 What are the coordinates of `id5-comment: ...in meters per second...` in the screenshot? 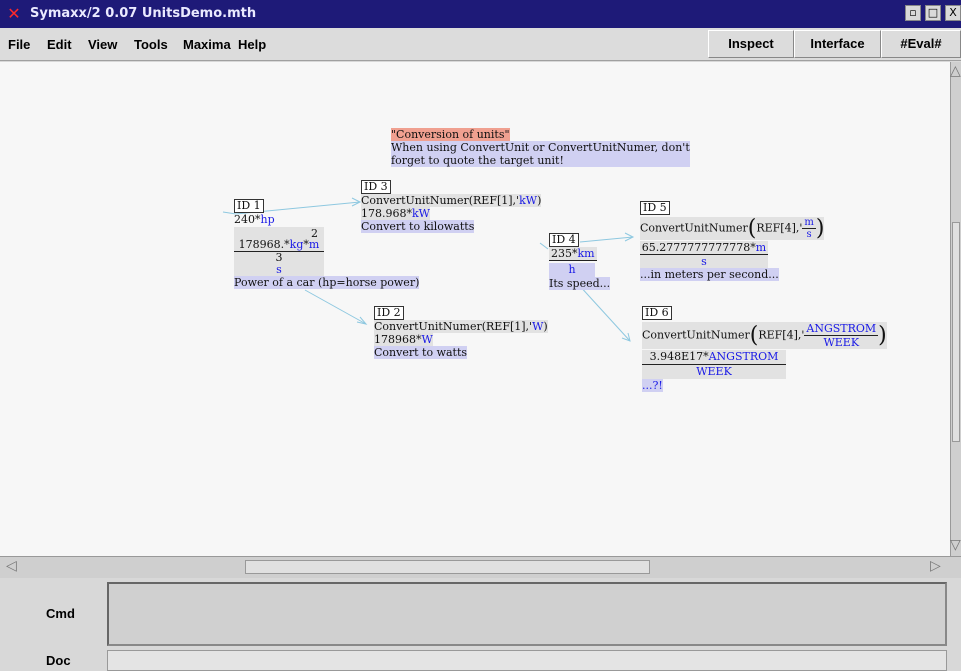 It's located at (709, 274).